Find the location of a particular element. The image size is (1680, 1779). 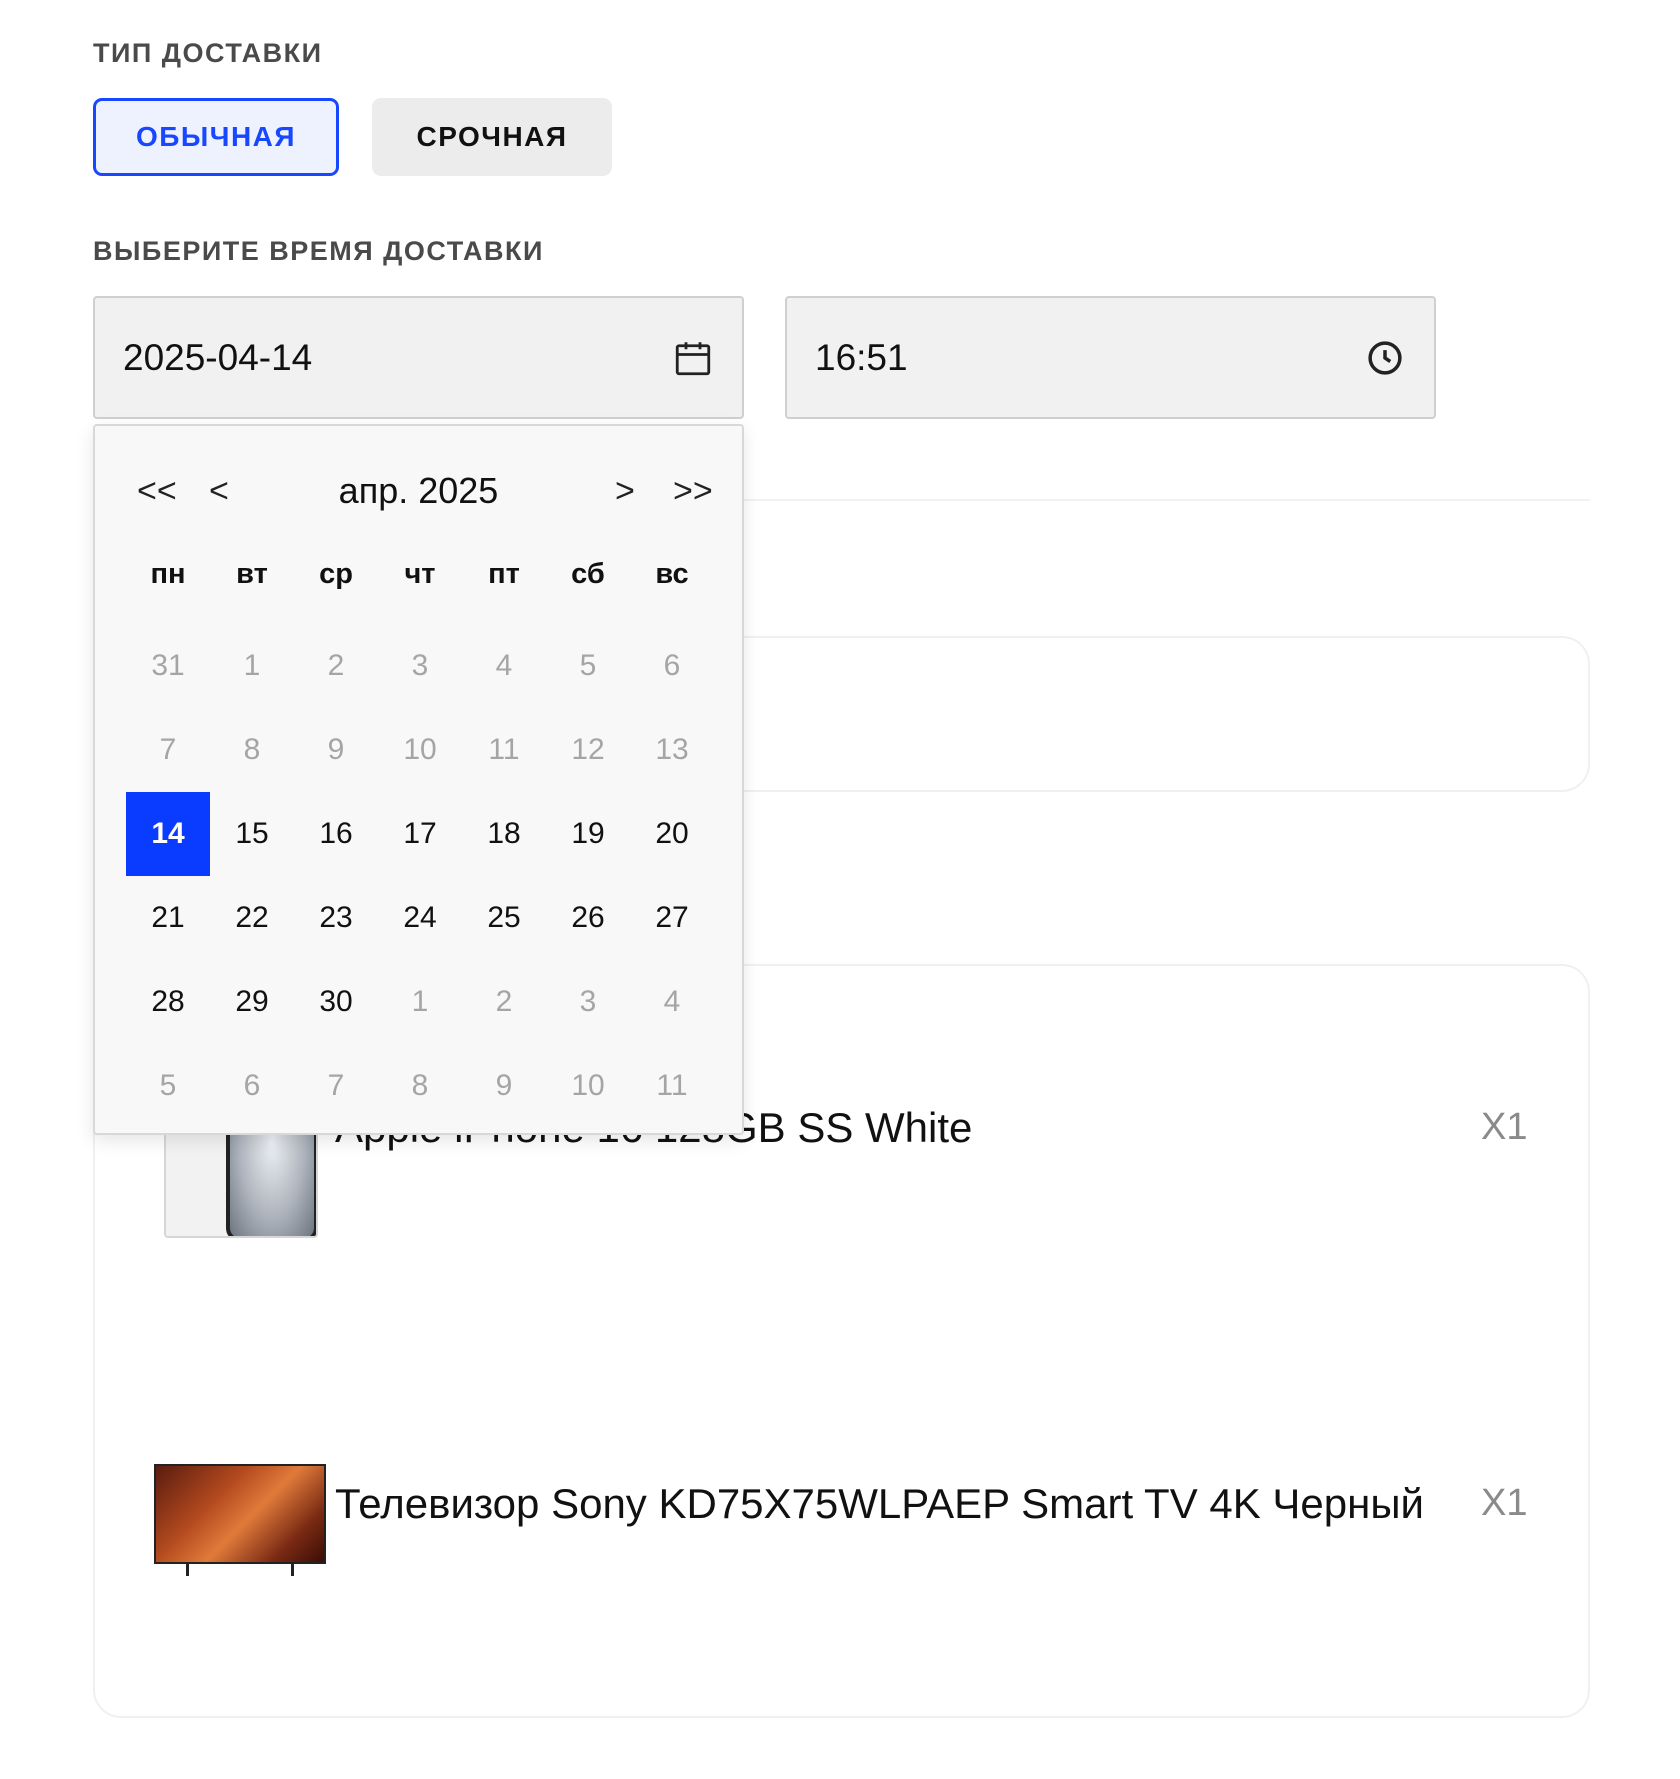

calendar-month-year: апр. 2025 is located at coordinates (418, 491).